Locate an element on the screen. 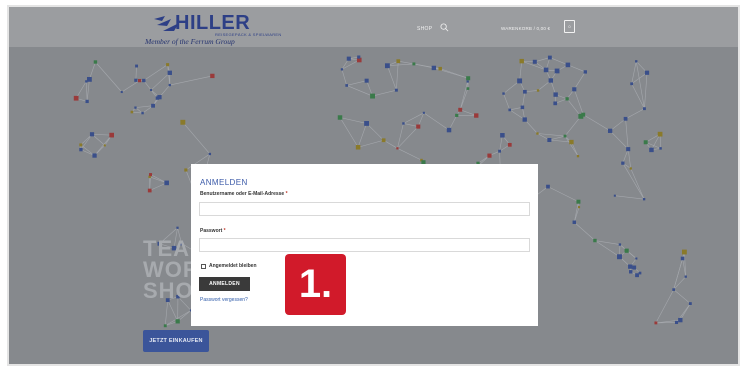  cart-icon: 0 is located at coordinates (569, 26).